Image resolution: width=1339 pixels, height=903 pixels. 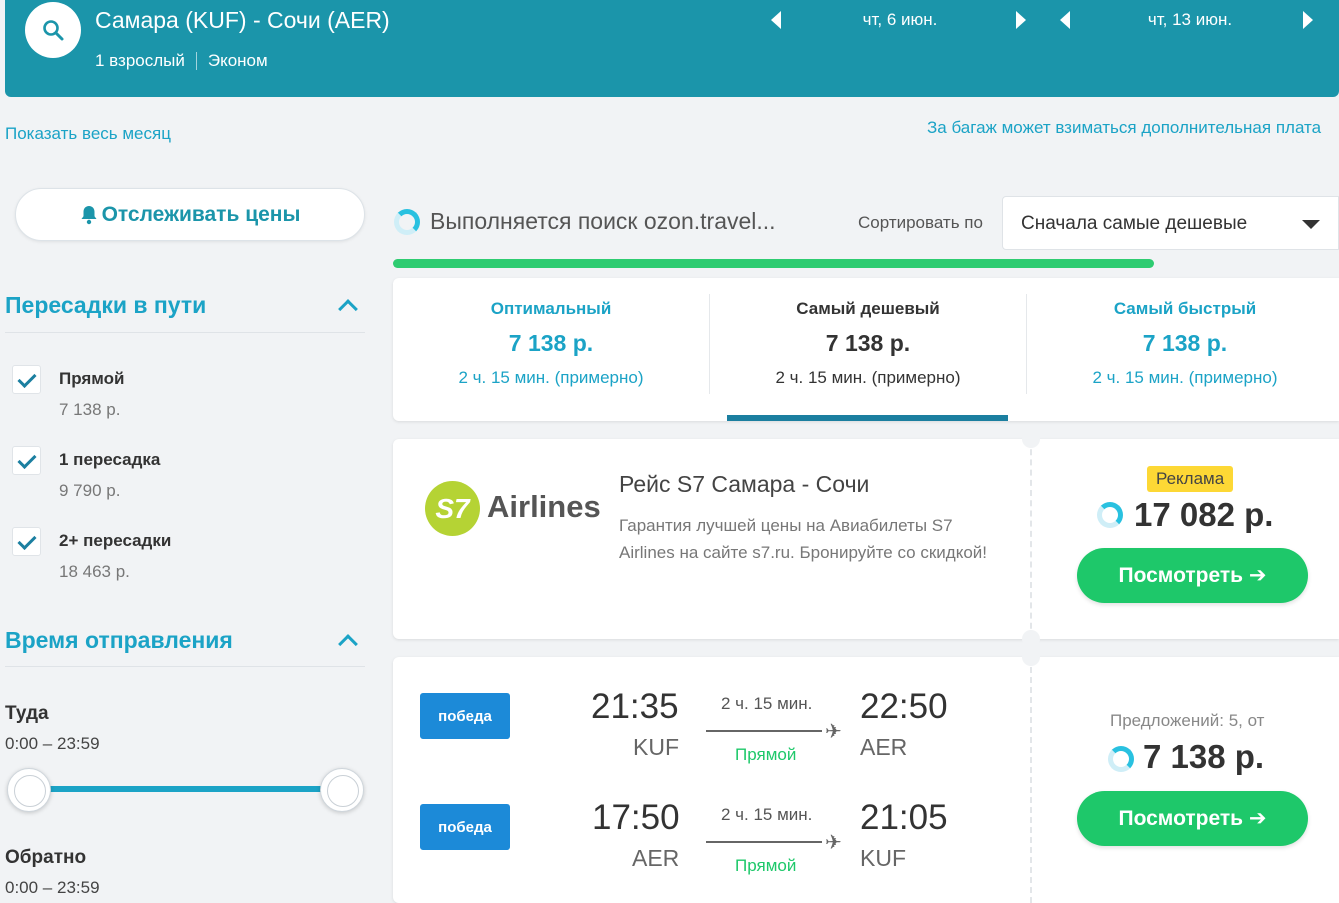 What do you see at coordinates (1021, 20) in the screenshot?
I see `next-date-out-icon` at bounding box center [1021, 20].